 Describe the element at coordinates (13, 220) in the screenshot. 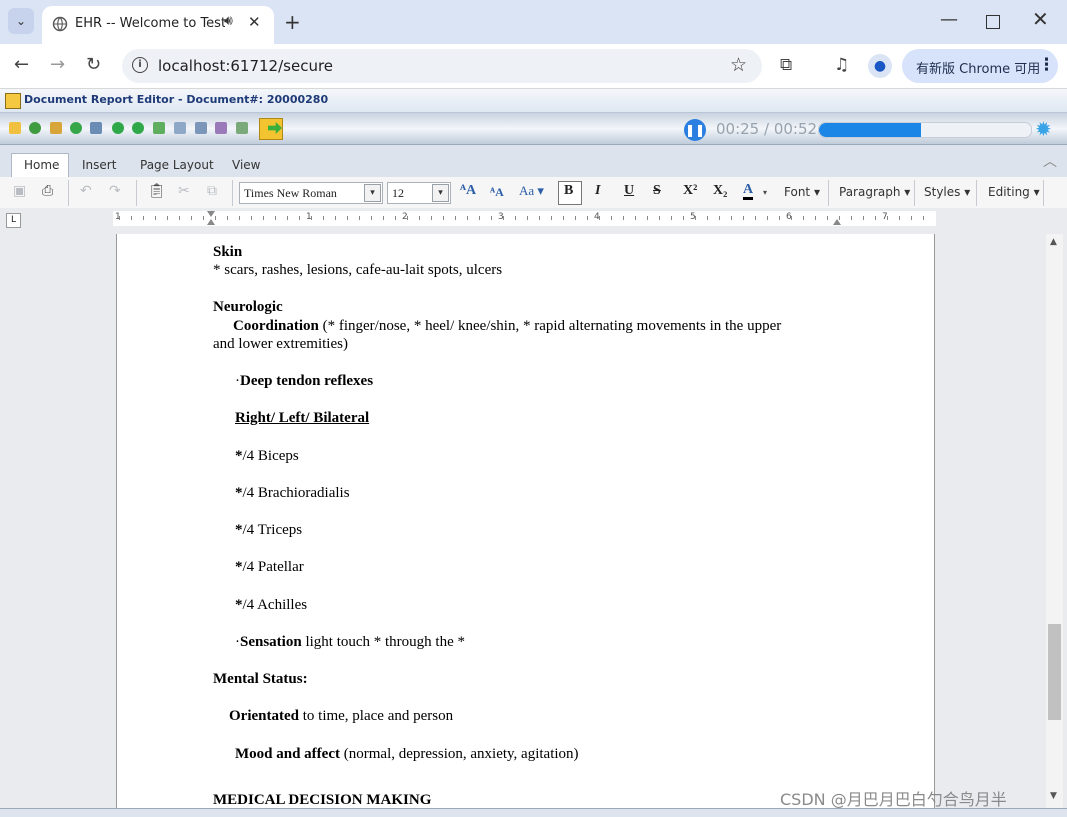

I see `tab-stop-selector: L` at that location.